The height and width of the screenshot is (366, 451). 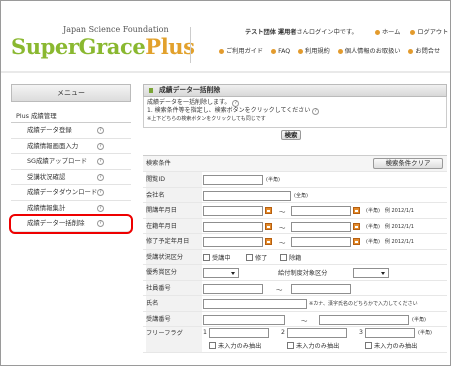 I want to click on instruction-note: ※上下どちらの検索ボタンをクリックしても同じです, so click(x=206, y=119).